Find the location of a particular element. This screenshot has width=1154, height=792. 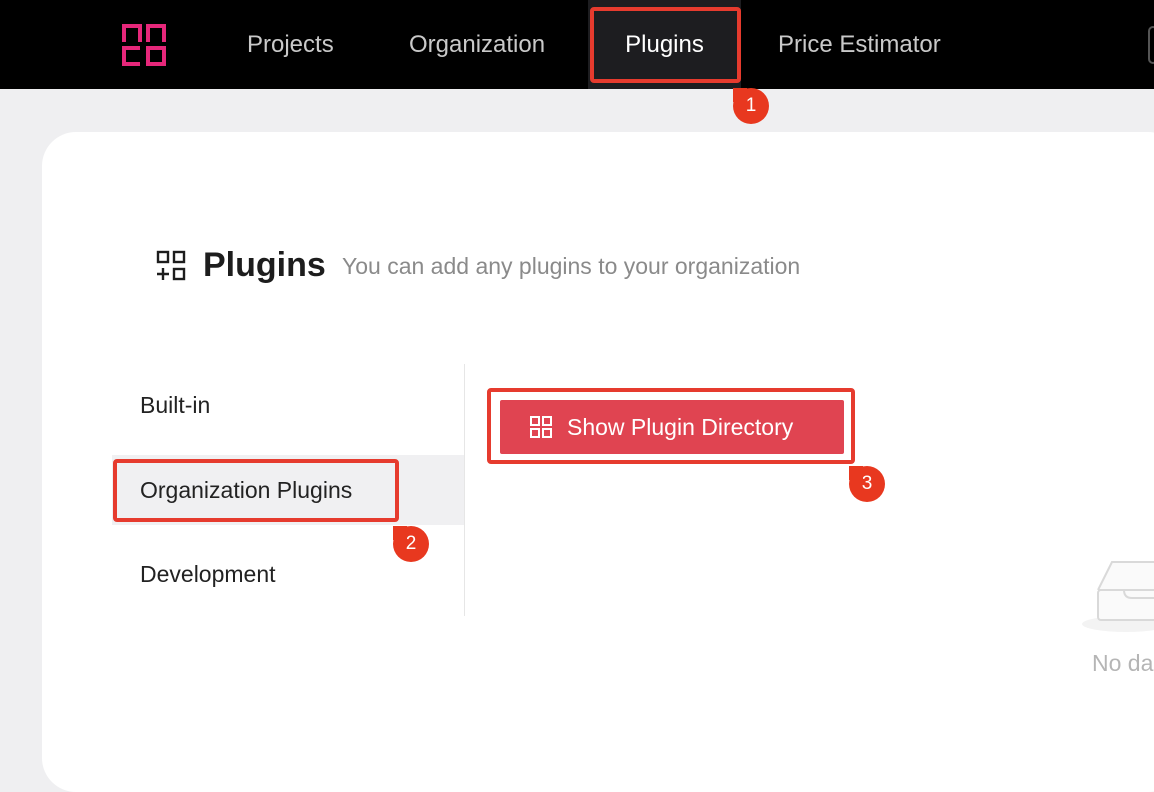

empty-state-text: No da is located at coordinates (1123, 663).